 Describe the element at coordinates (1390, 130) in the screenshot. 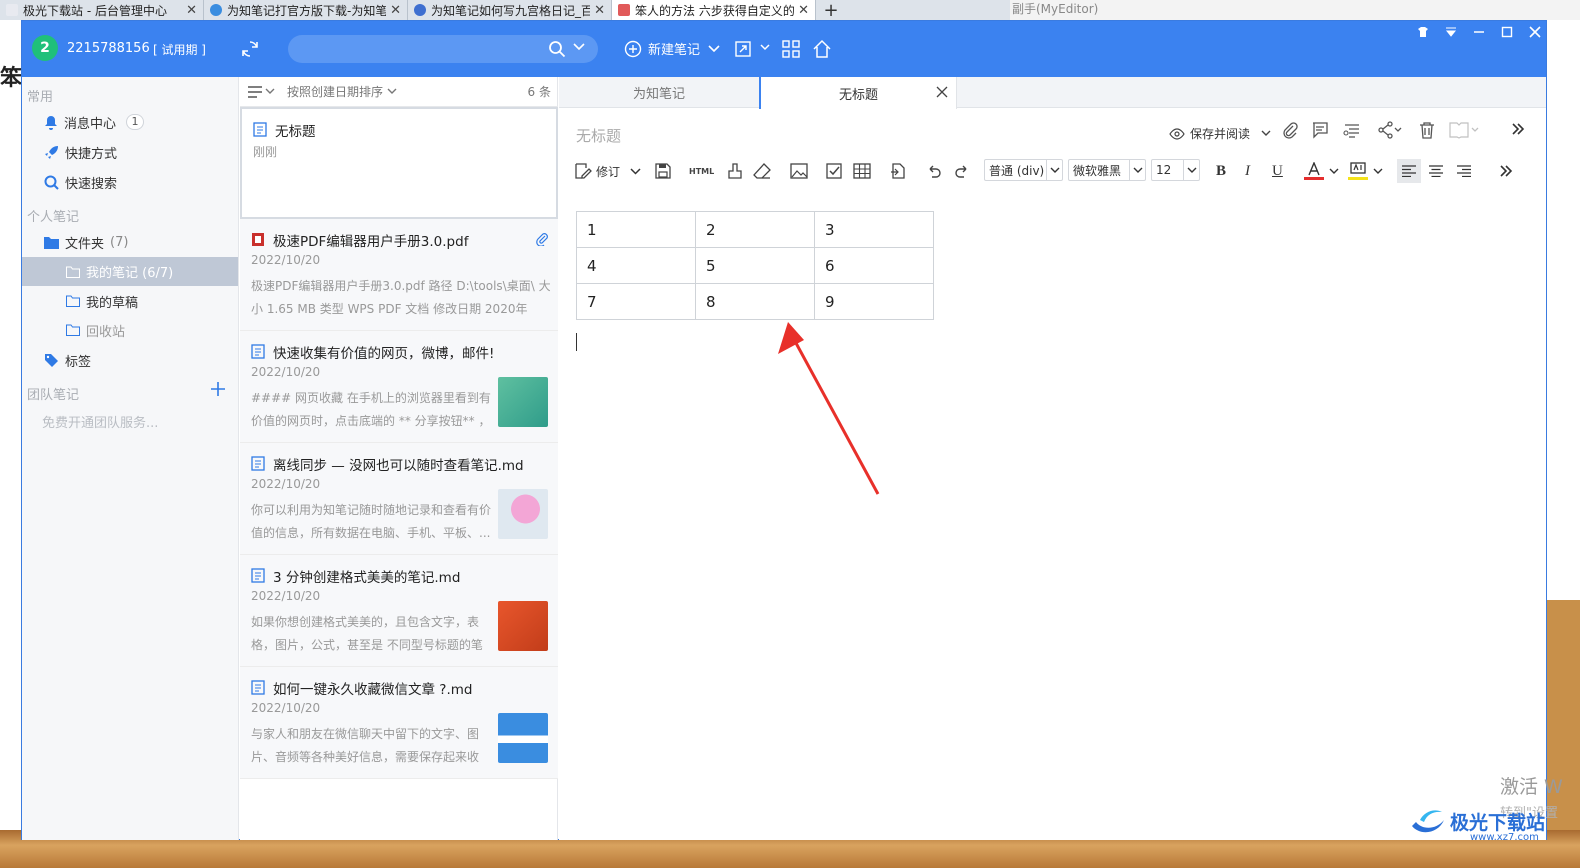

I see `share-icon` at that location.